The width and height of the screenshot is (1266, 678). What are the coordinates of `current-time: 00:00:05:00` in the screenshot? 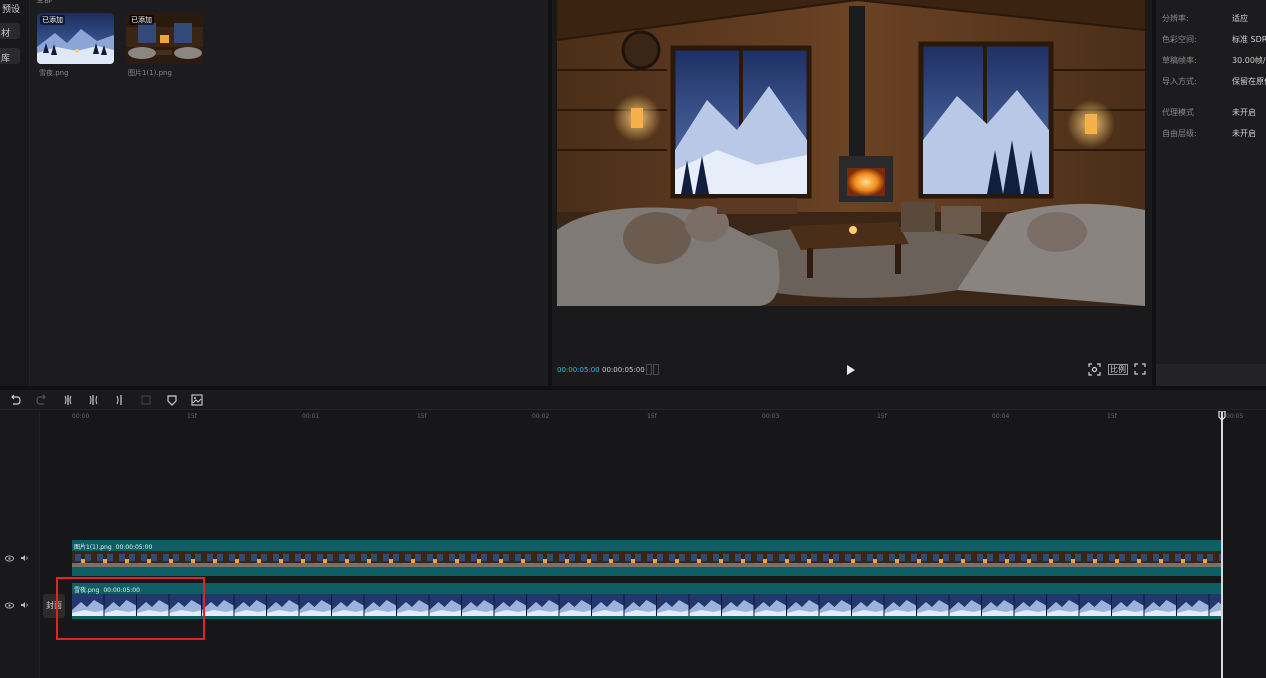 It's located at (578, 370).